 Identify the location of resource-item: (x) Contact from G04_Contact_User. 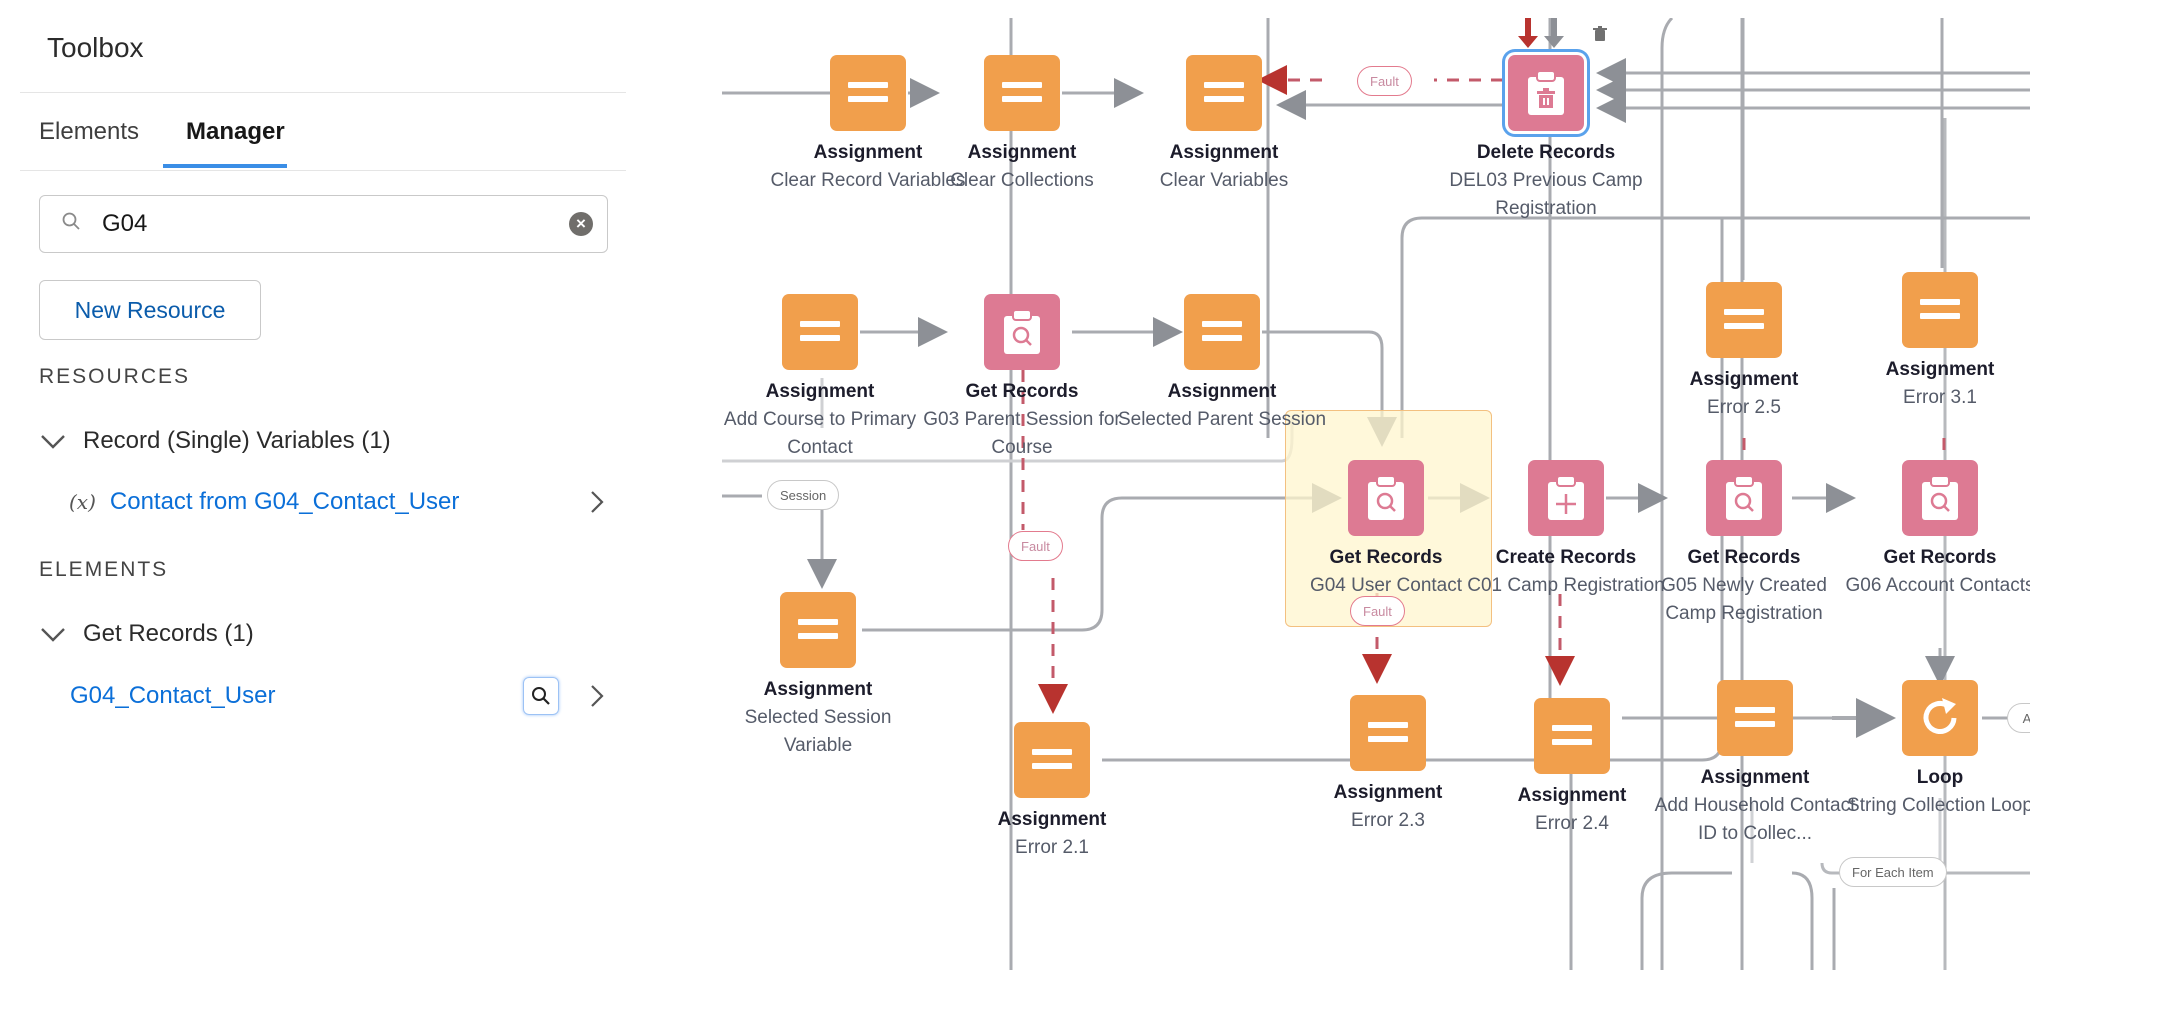
(324, 502).